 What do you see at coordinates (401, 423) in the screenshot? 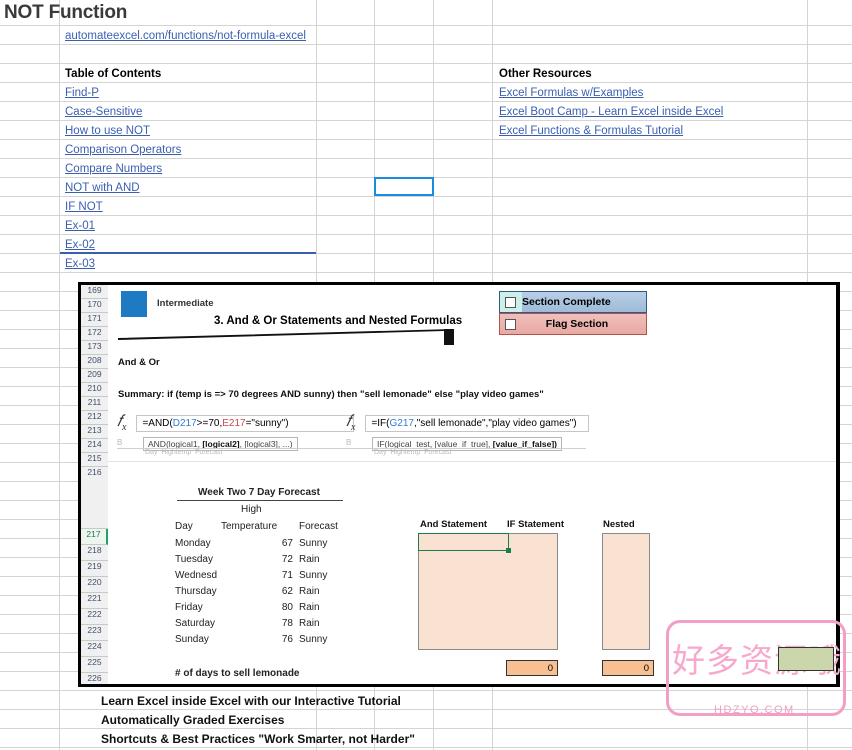
I see `formula-ref-g217: G217` at bounding box center [401, 423].